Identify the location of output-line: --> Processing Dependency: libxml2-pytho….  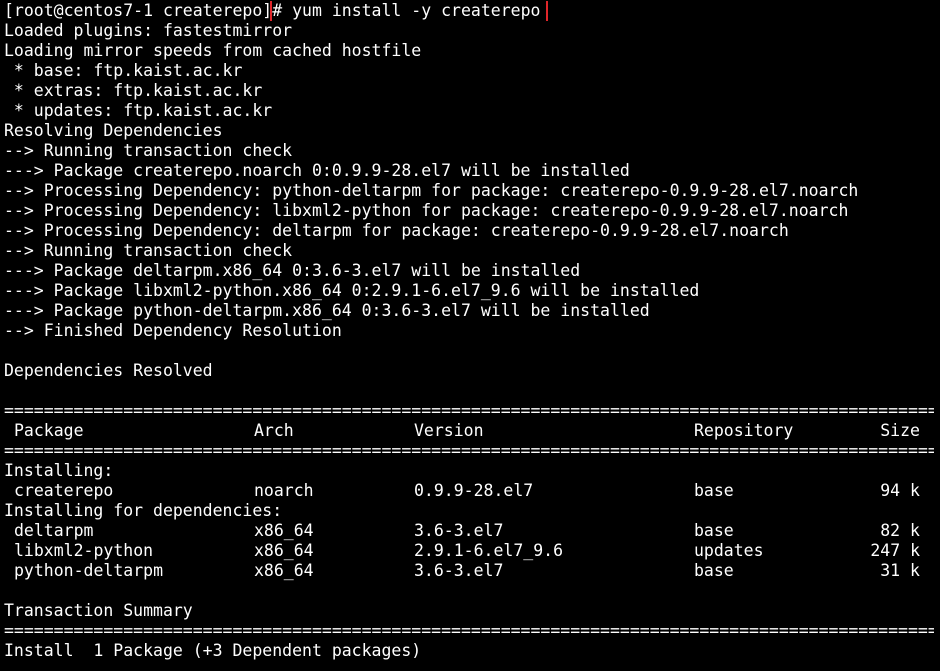
(426, 210).